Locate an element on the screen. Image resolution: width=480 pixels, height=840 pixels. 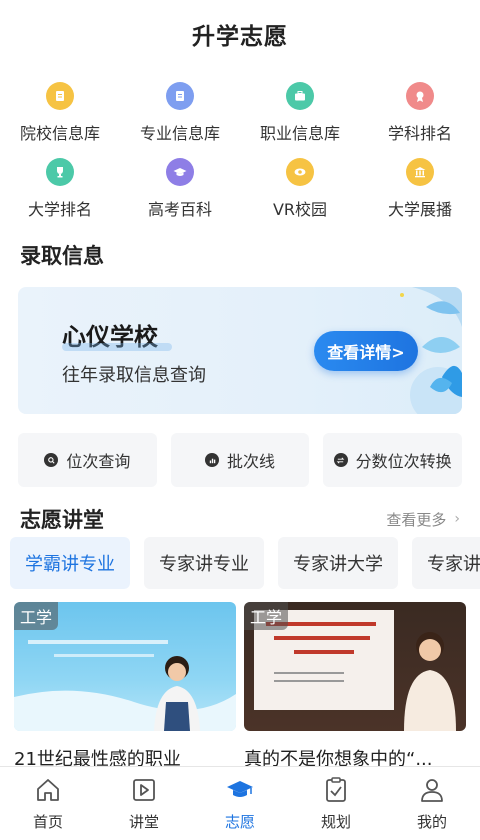
admission-banner: 心仪学校 往年录取信息查询 查看详情> is located at coordinates (240, 350).